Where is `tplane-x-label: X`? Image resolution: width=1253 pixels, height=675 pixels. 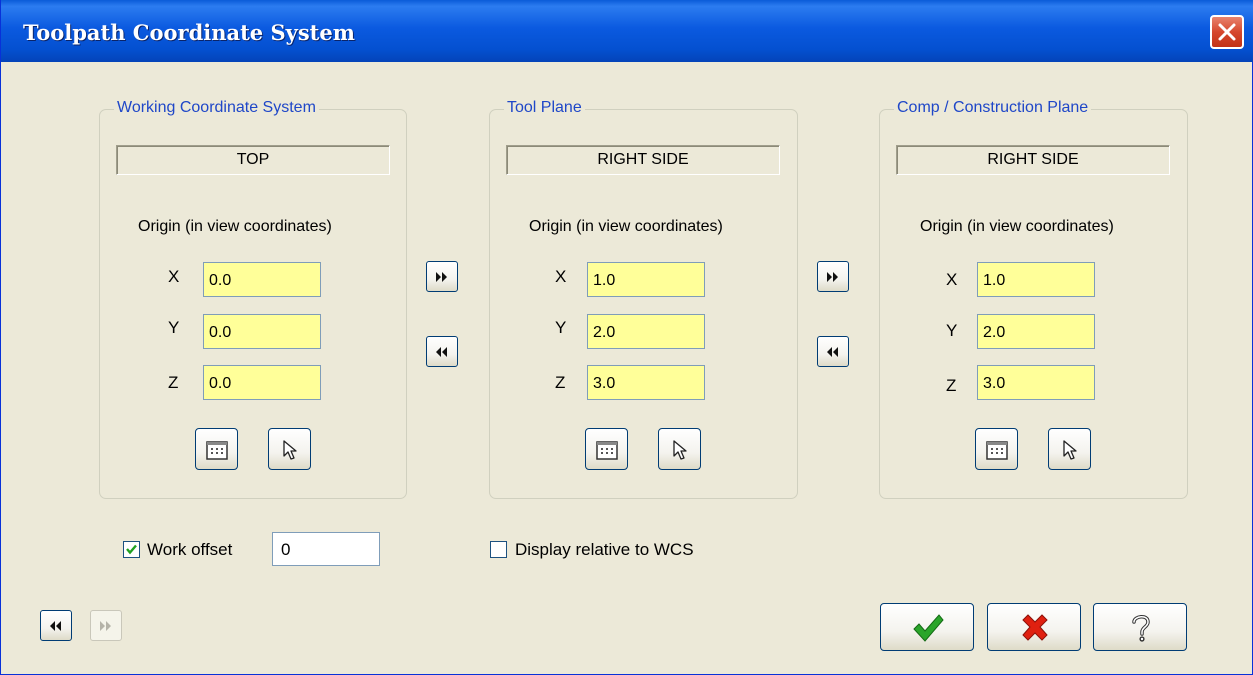 tplane-x-label: X is located at coordinates (561, 276).